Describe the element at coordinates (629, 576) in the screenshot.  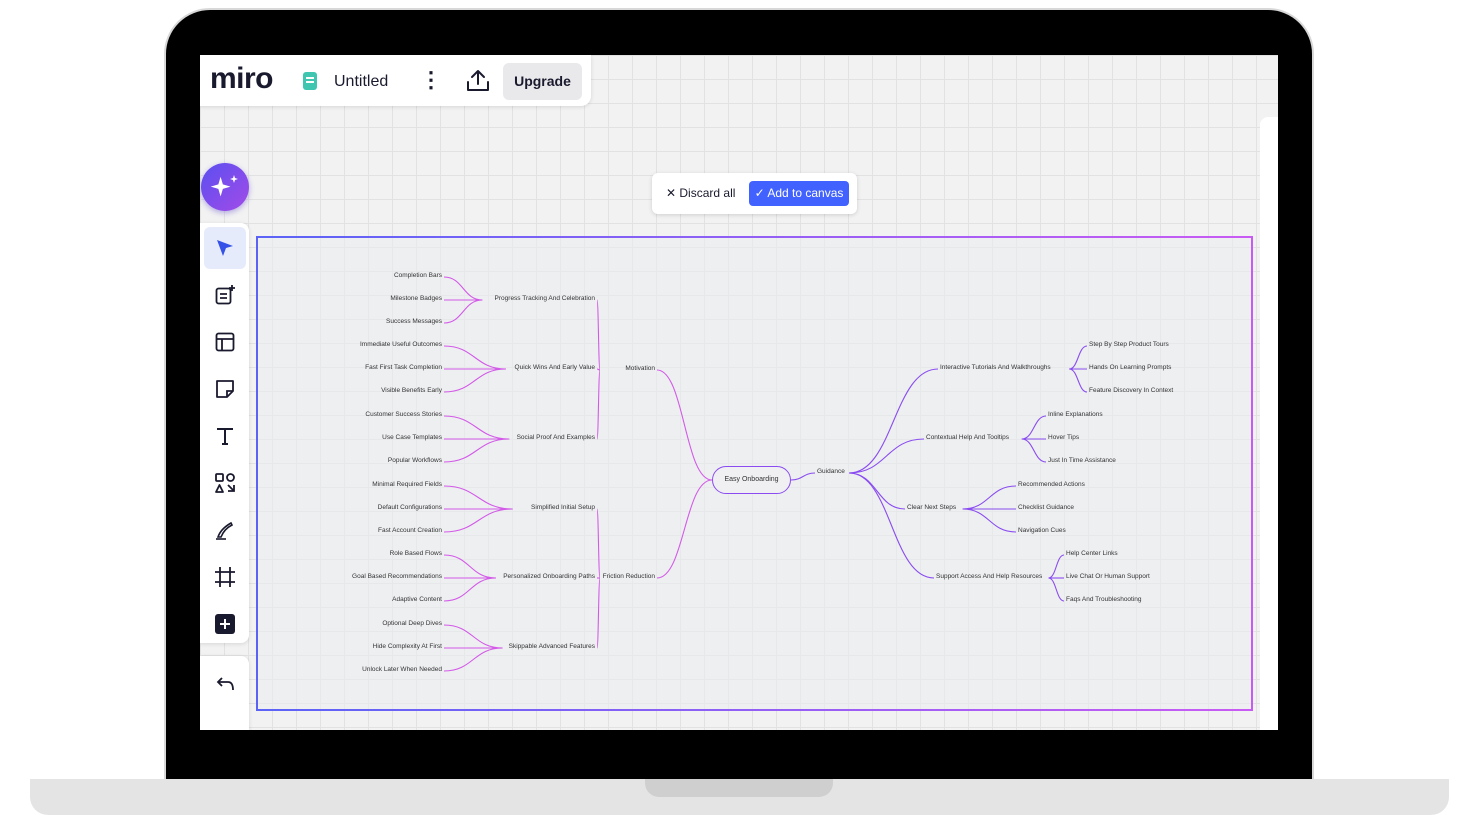
I see `mindmap-branch-node: Friction Reduction` at that location.